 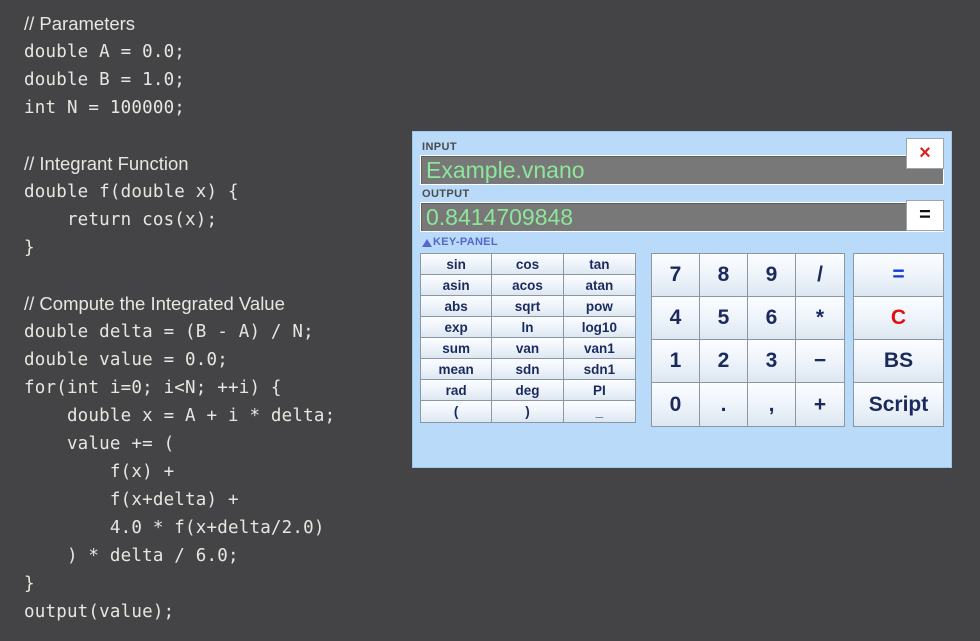 I want to click on function-key: log10, so click(x=599, y=327).